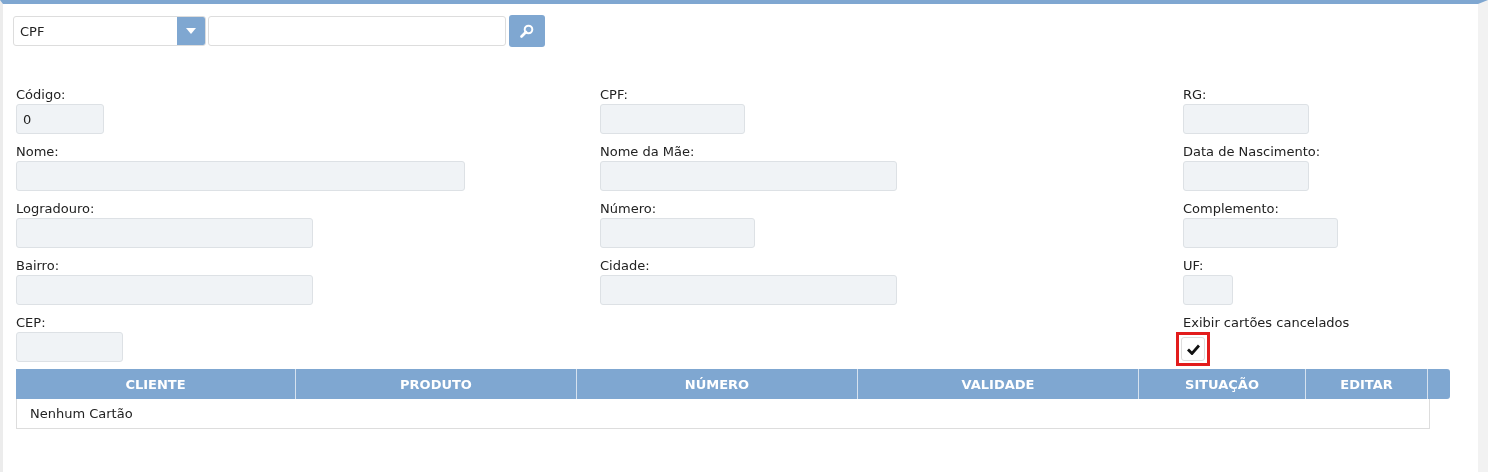  Describe the element at coordinates (1231, 208) in the screenshot. I see `field-label: Complemento:` at that location.